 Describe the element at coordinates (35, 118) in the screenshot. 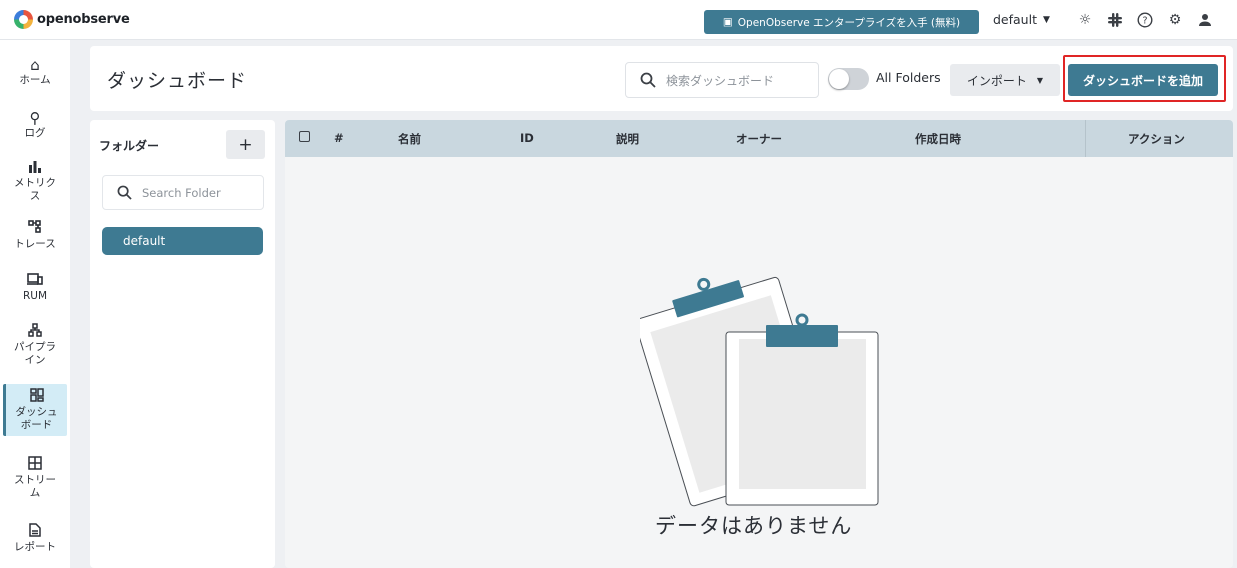

I see `search-icon: ⚲` at that location.